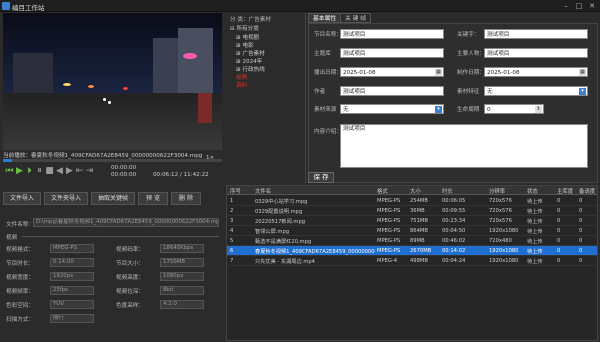 The width and height of the screenshot is (600, 342). I want to click on save-button: 保 存, so click(321, 177).